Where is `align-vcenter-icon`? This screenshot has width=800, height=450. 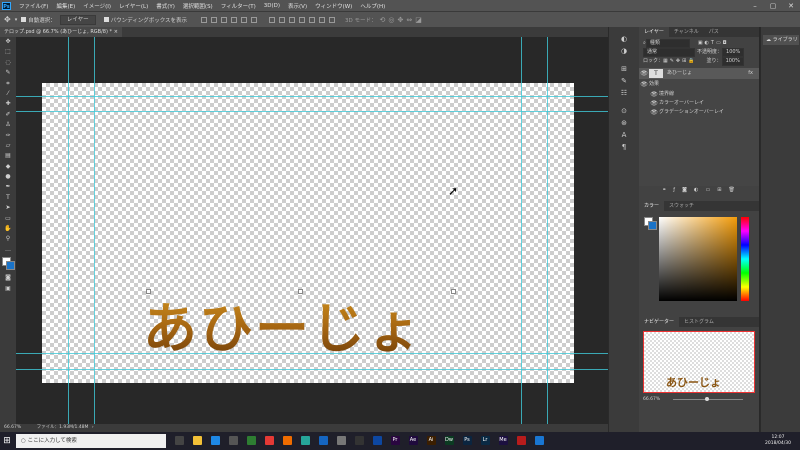
align-vcenter-icon is located at coordinates (214, 19).